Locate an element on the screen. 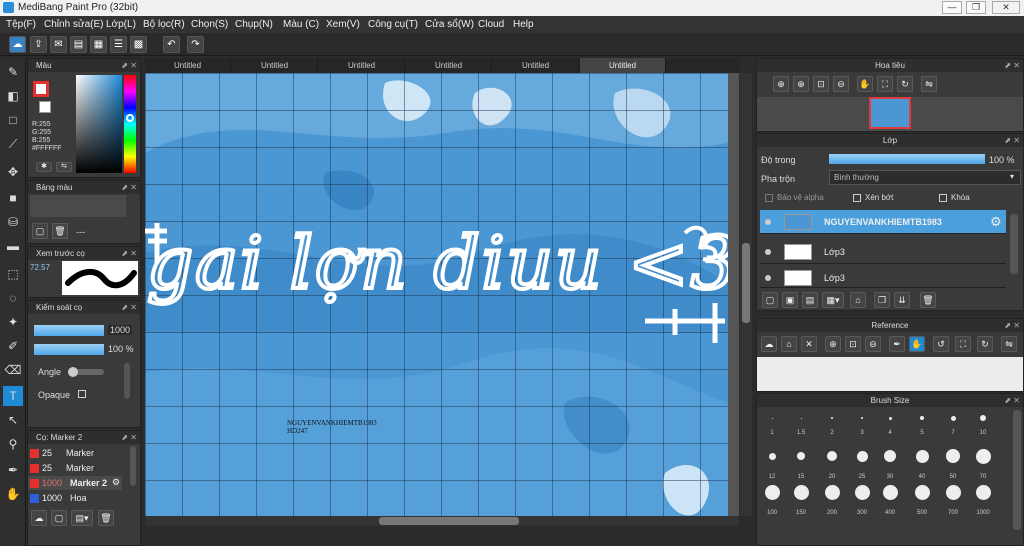 The image size is (1024, 546). menu-filter: Bộ lọc(R) is located at coordinates (164, 24).